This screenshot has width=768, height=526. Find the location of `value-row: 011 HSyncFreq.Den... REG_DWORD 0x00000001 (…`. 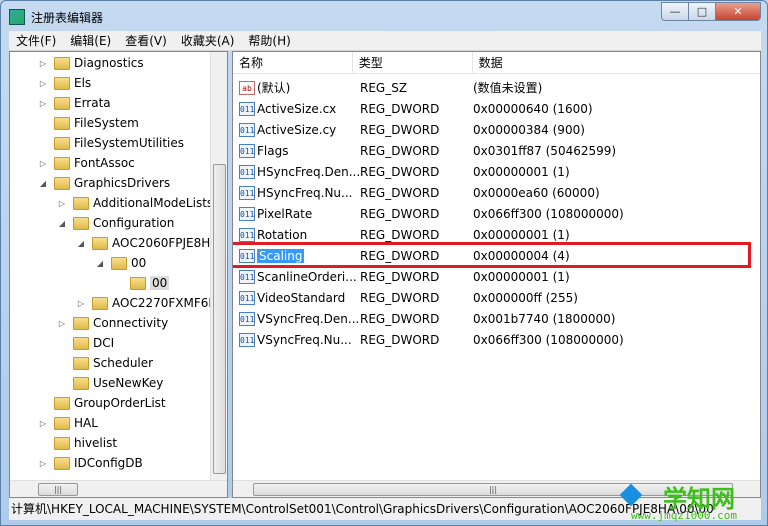

value-row: 011 HSyncFreq.Den... REG_DWORD 0x00000001 (… is located at coordinates (401, 171).